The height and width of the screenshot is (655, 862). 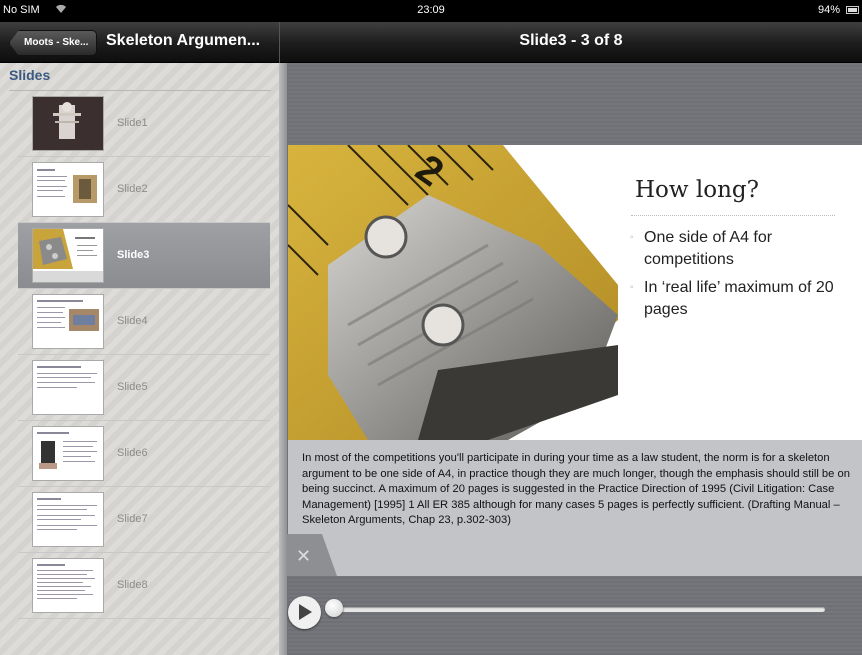 I want to click on slide-item-6: Slide6, so click(x=144, y=454).